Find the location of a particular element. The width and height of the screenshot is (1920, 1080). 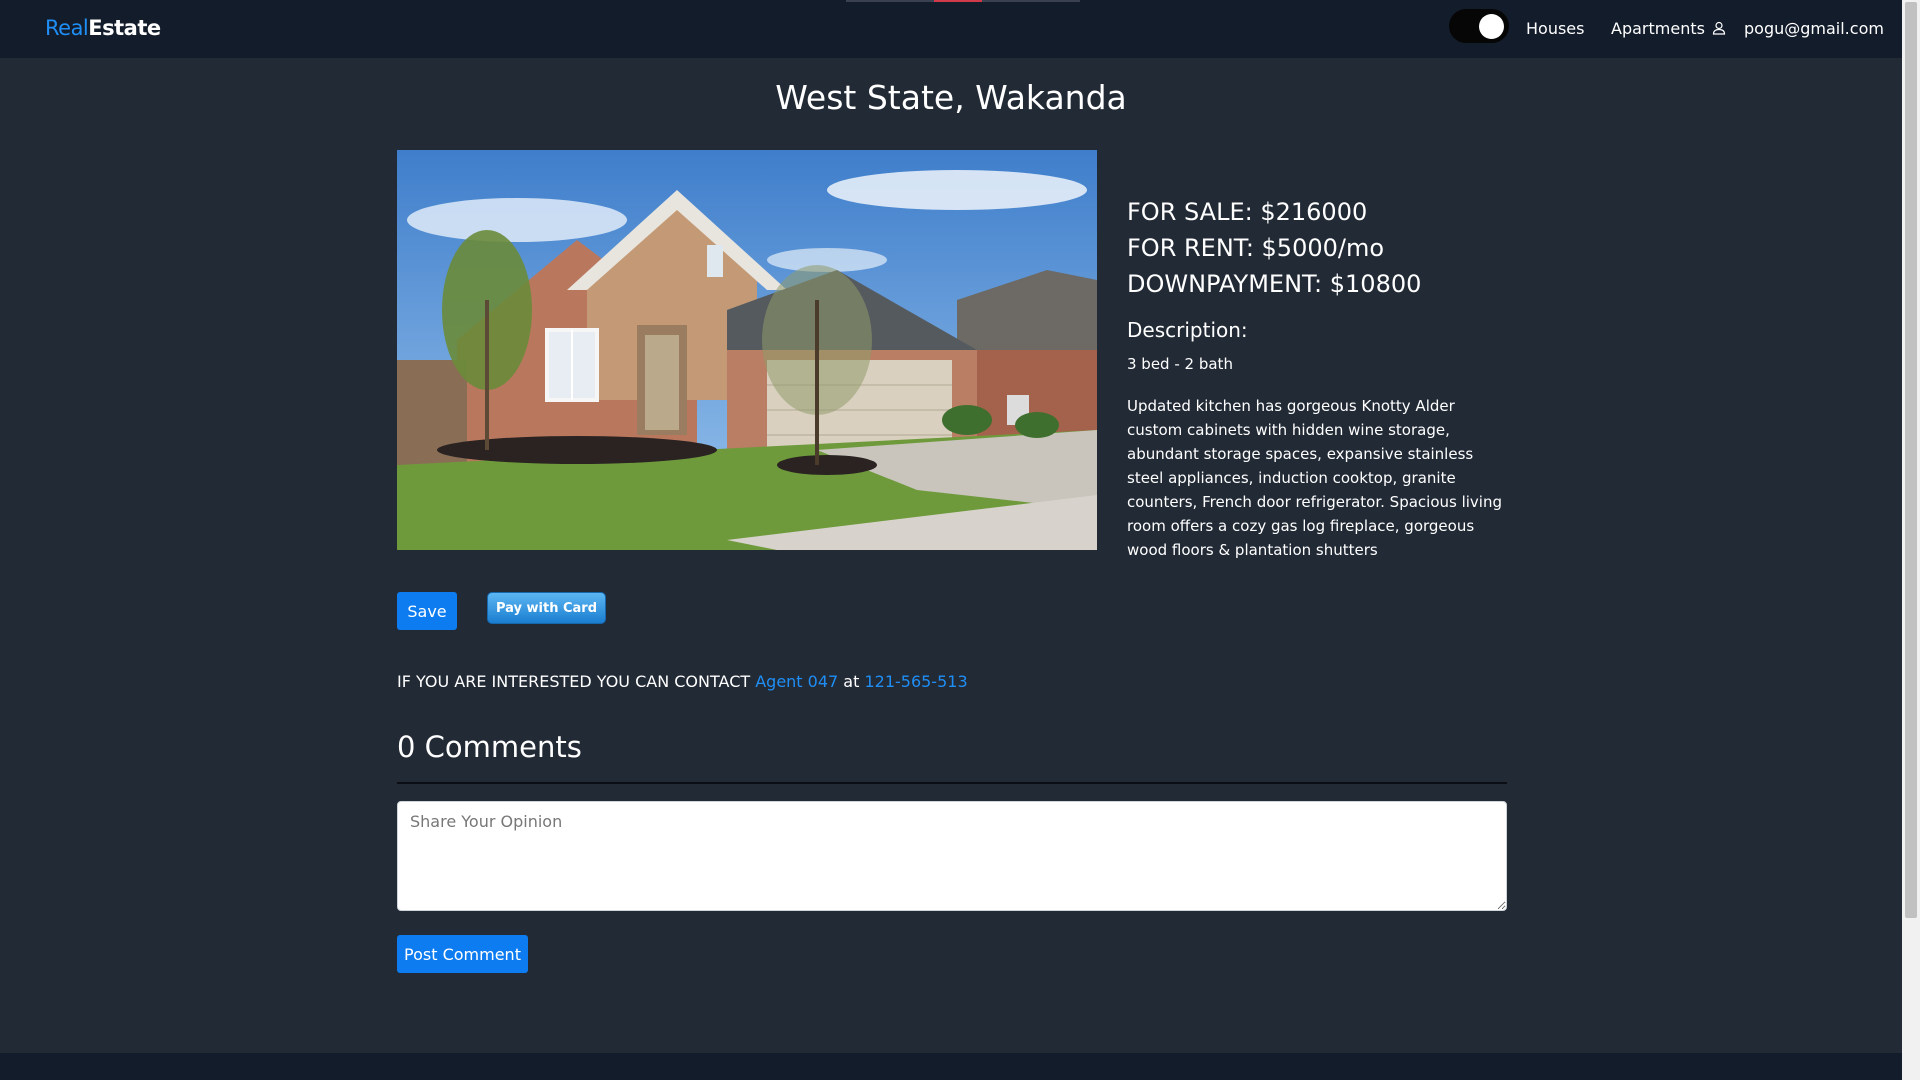

page-scrollbar is located at coordinates (1911, 540).